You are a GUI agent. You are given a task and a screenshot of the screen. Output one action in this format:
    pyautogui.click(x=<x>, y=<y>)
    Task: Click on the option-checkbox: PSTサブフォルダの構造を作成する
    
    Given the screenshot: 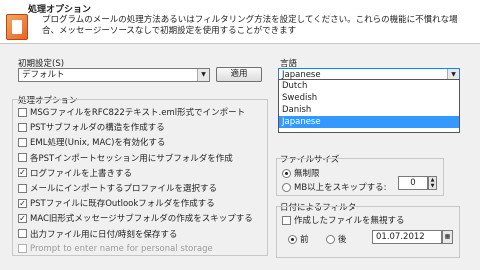 What is the action you would take?
    pyautogui.click(x=91, y=127)
    